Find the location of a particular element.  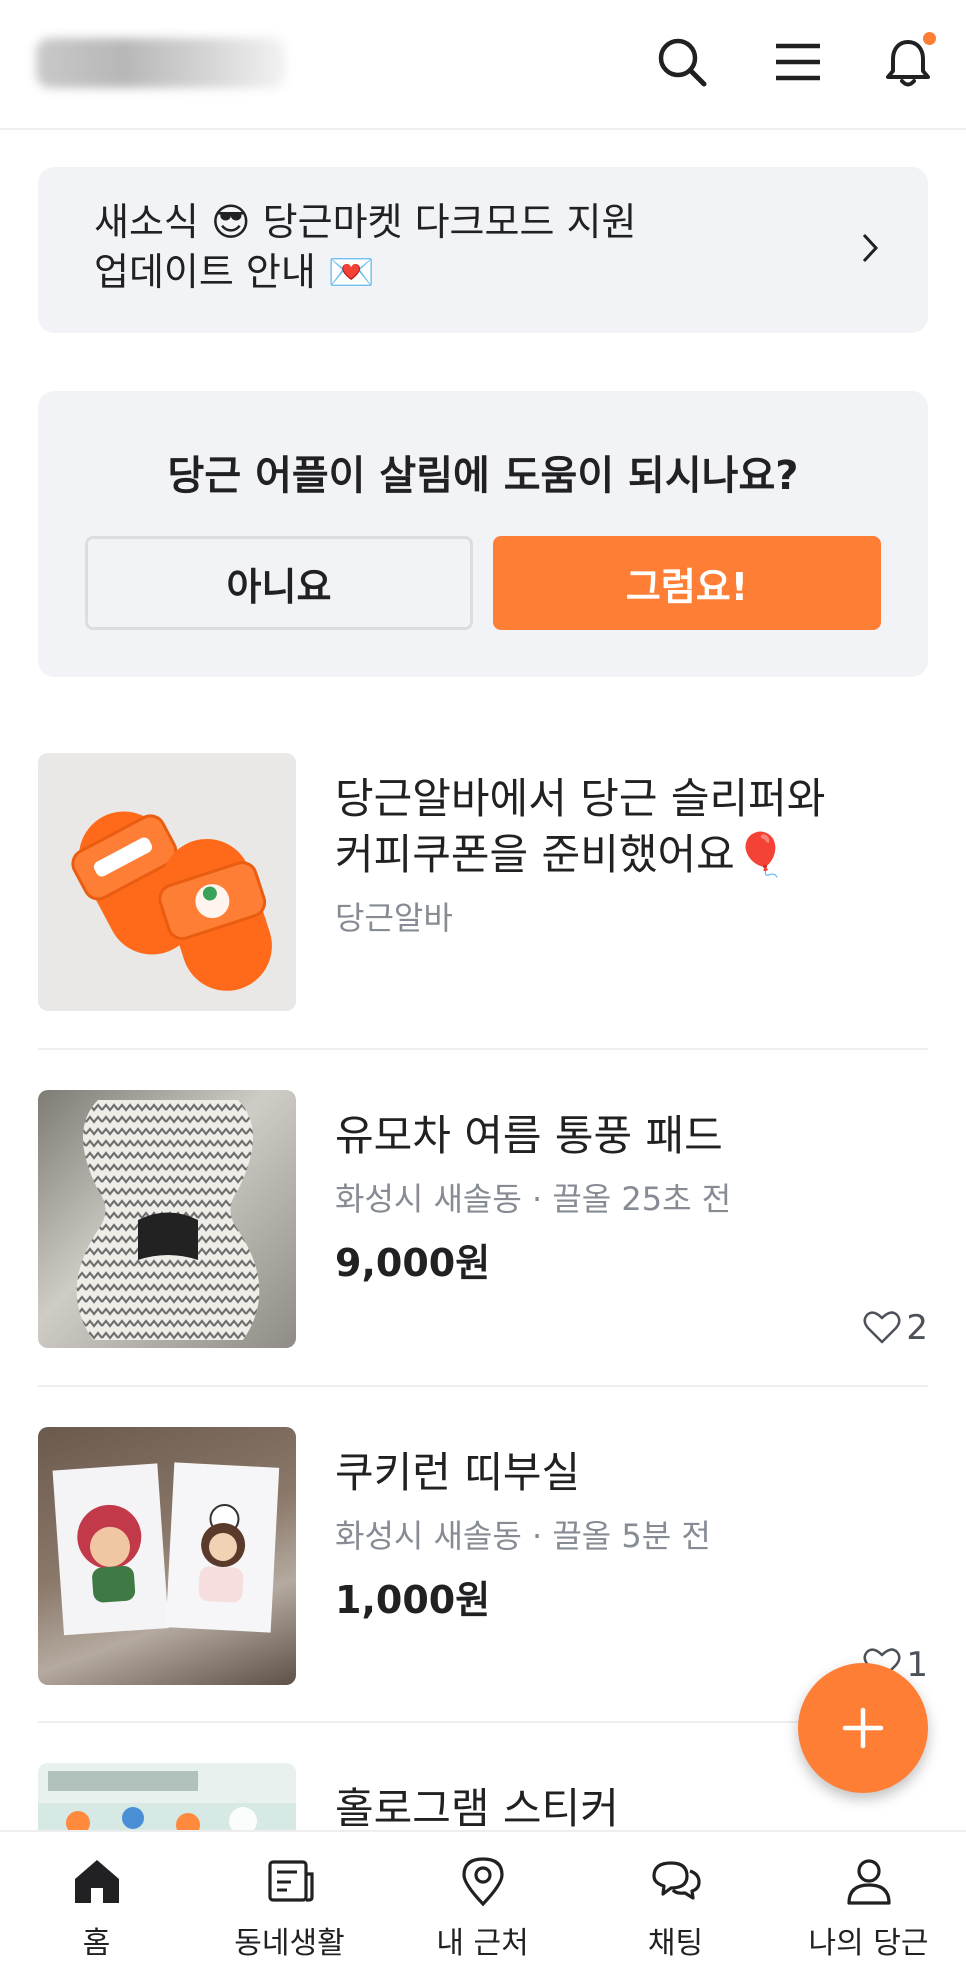

nav-my-karrot: 나의 당근 is located at coordinates (868, 1897).